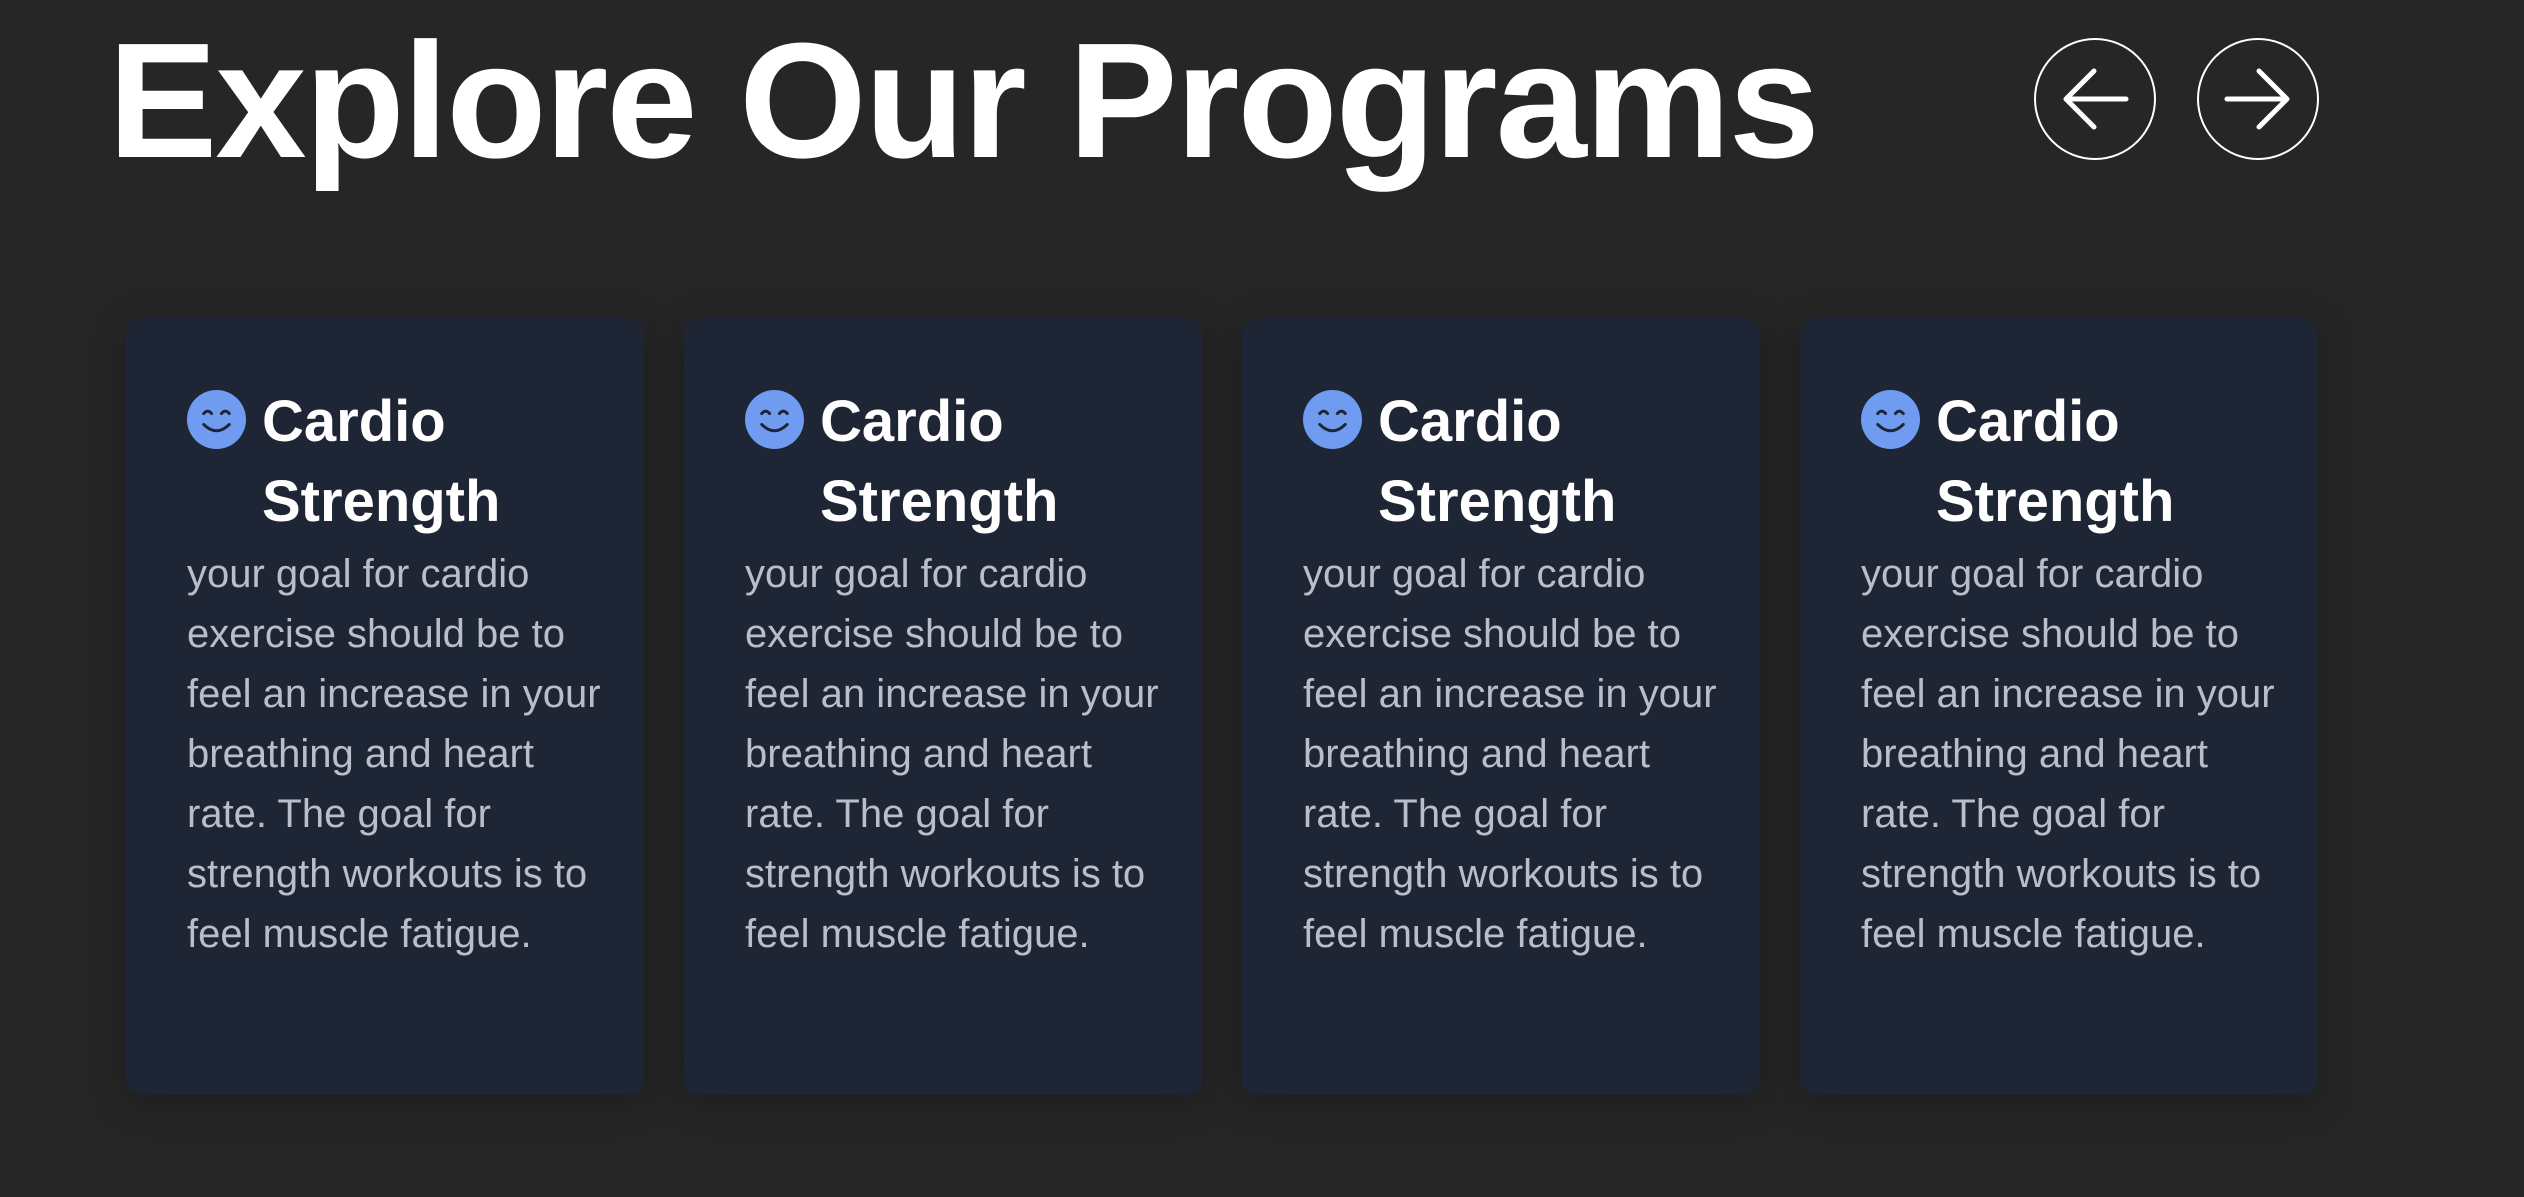 This screenshot has width=2524, height=1197. Describe the element at coordinates (964, 100) in the screenshot. I see `page-title: Explore Our Programs` at that location.